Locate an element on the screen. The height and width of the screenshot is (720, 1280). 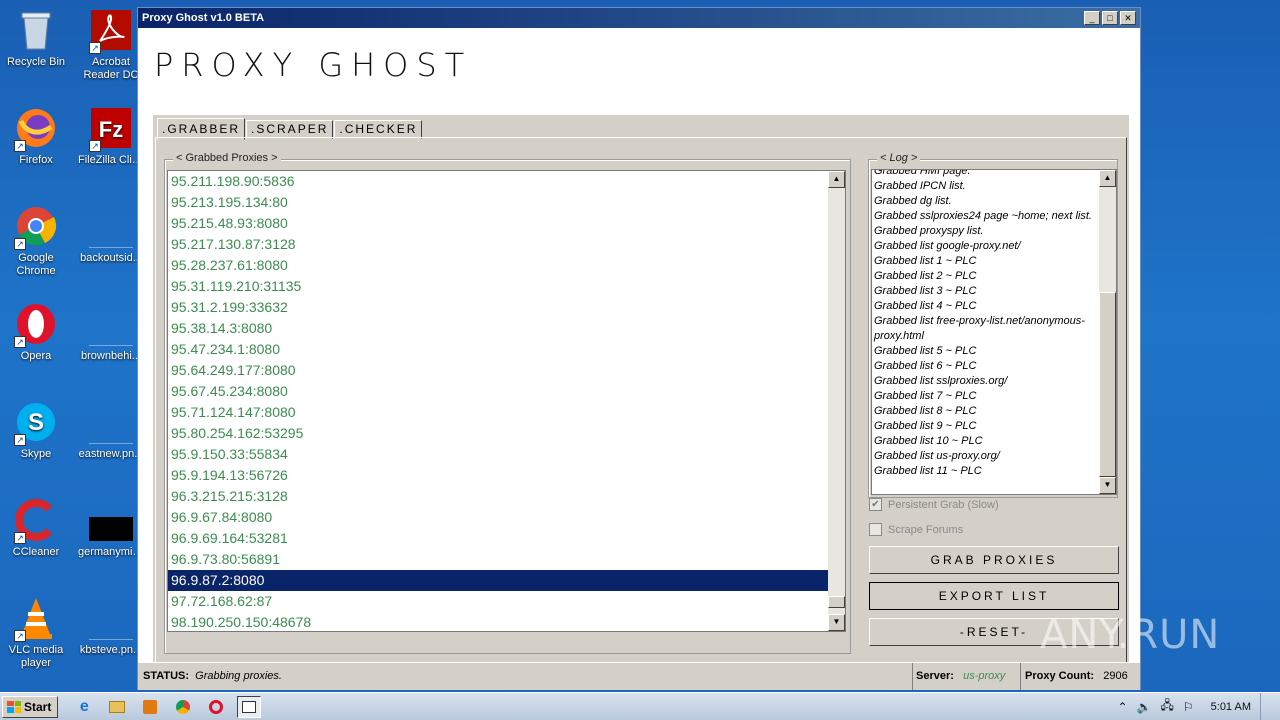
proxy-row: 95.217.130.87:3128 is located at coordinates (499, 244).